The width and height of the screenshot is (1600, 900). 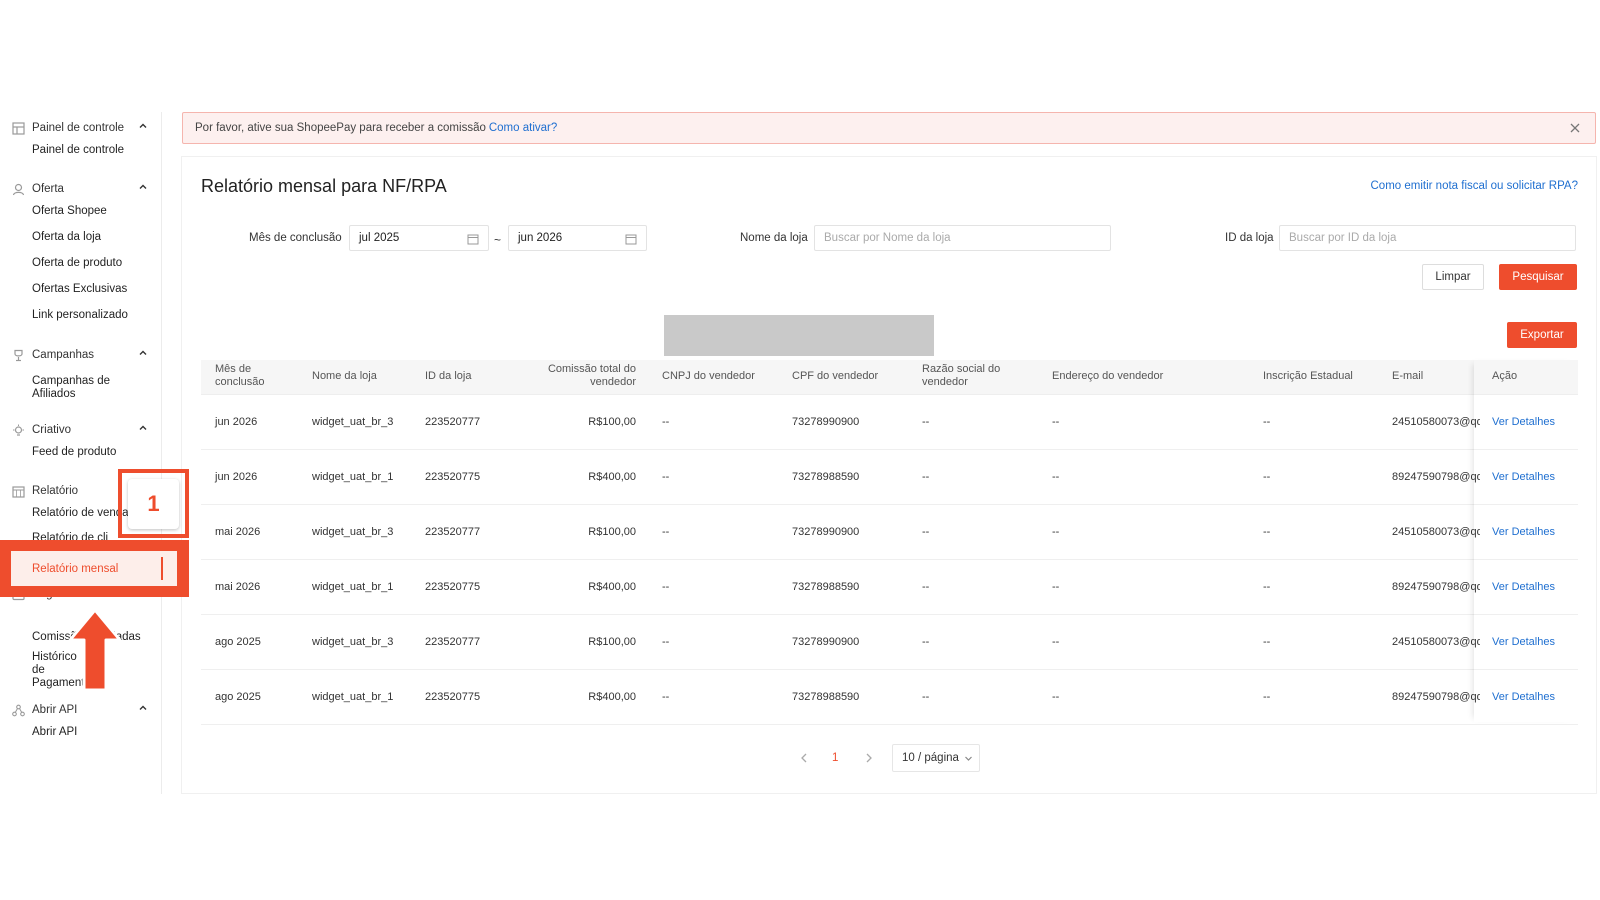 I want to click on prev-page-icon, so click(x=804, y=758).